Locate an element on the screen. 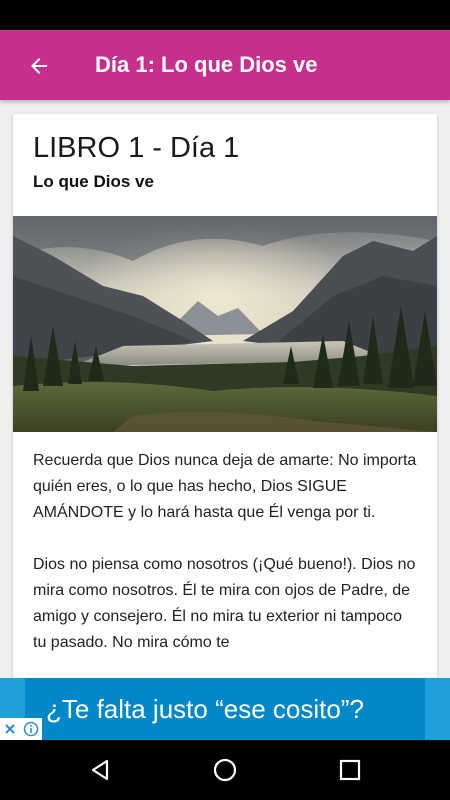 This screenshot has height=800, width=450. nav-home-button is located at coordinates (225, 770).